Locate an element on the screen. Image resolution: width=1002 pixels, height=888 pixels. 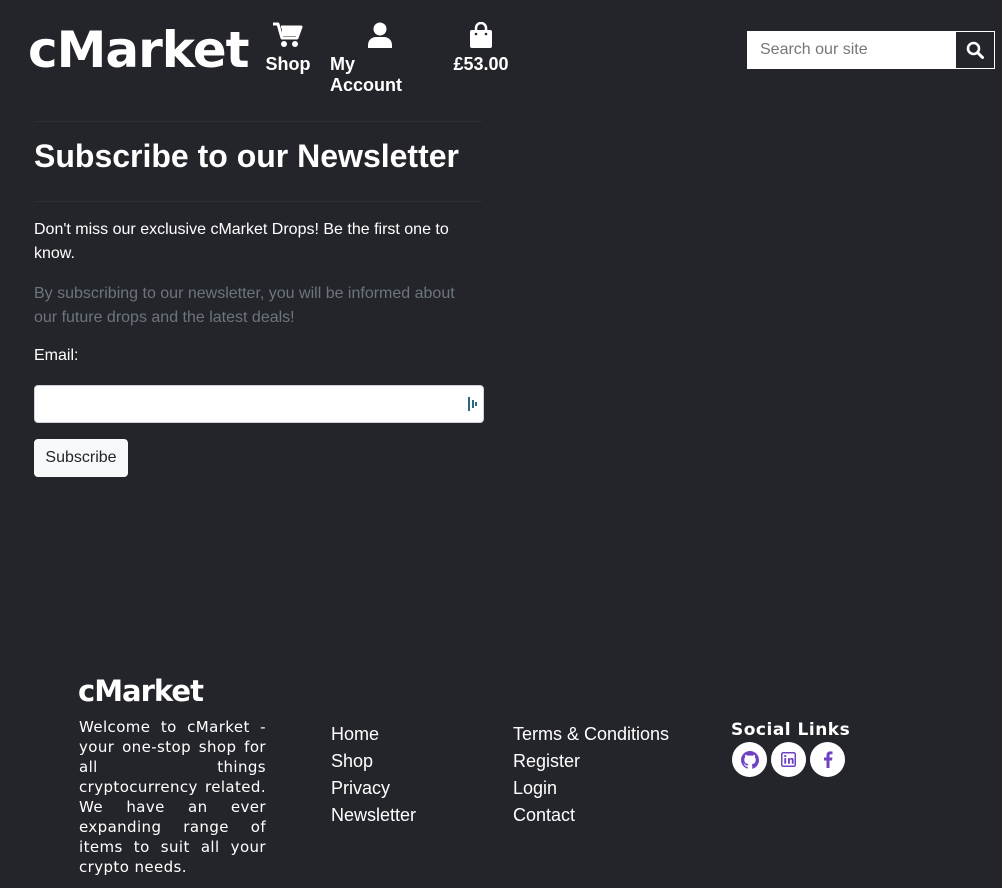
footer-link-newsletter: Newsletter is located at coordinates (373, 815).